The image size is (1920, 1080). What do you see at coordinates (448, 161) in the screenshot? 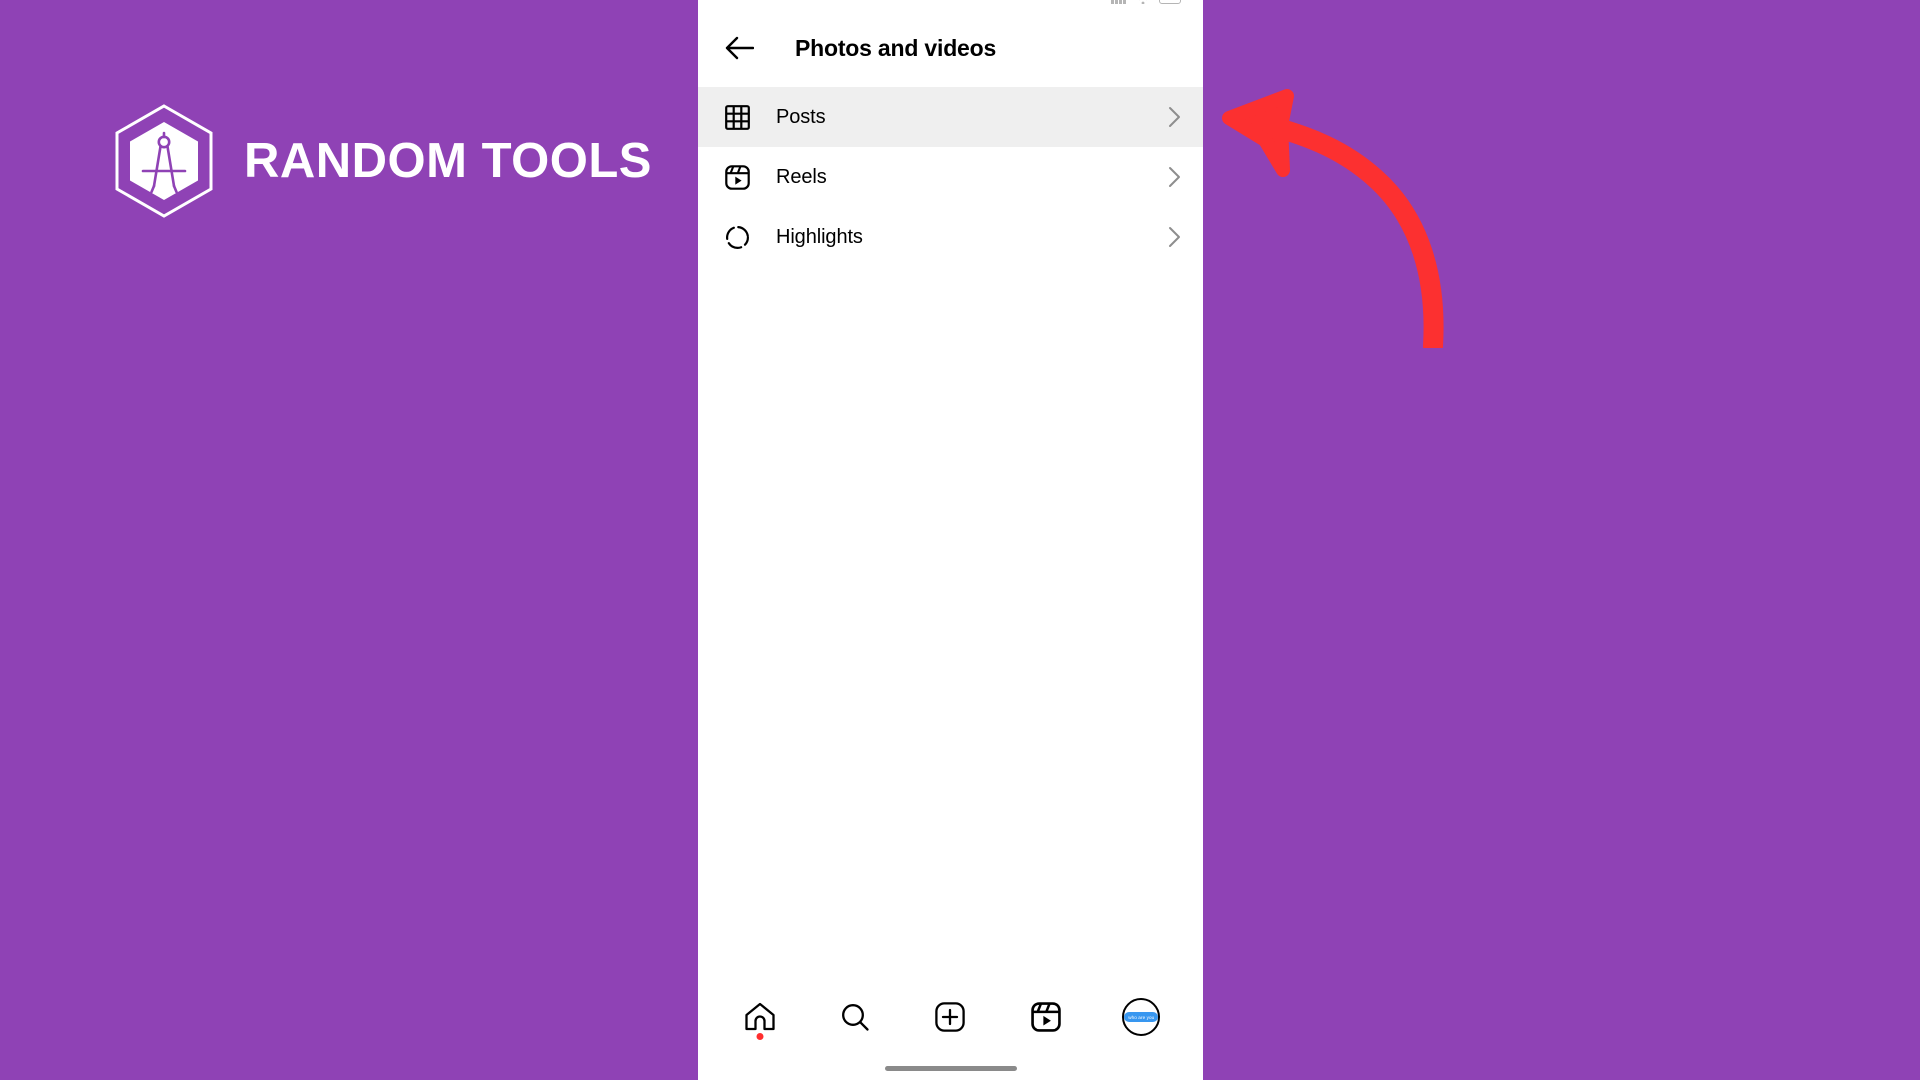
I see `brand-name: RANDOM TOOLS` at bounding box center [448, 161].